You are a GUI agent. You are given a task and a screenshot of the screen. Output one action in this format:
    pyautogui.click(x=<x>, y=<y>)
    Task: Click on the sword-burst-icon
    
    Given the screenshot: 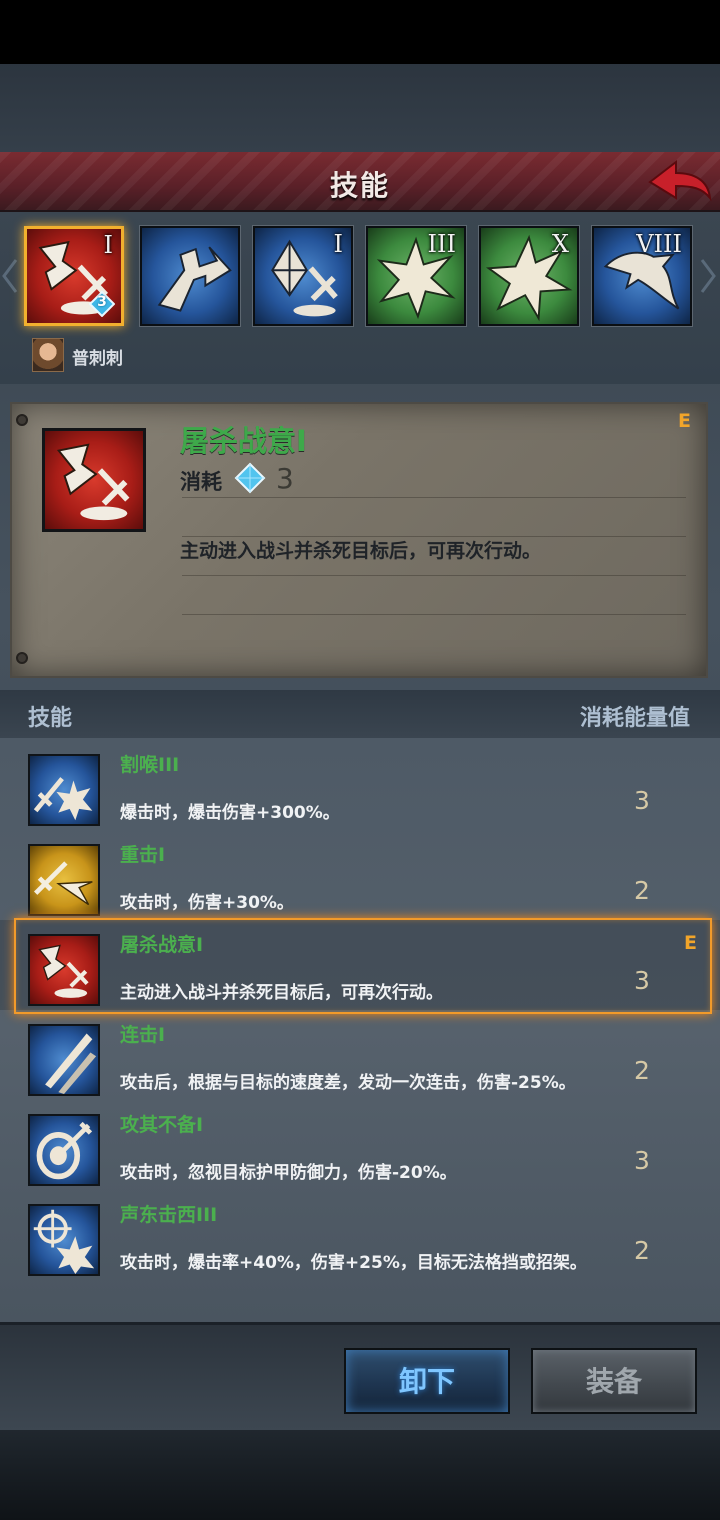 What is the action you would take?
    pyautogui.click(x=63, y=799)
    